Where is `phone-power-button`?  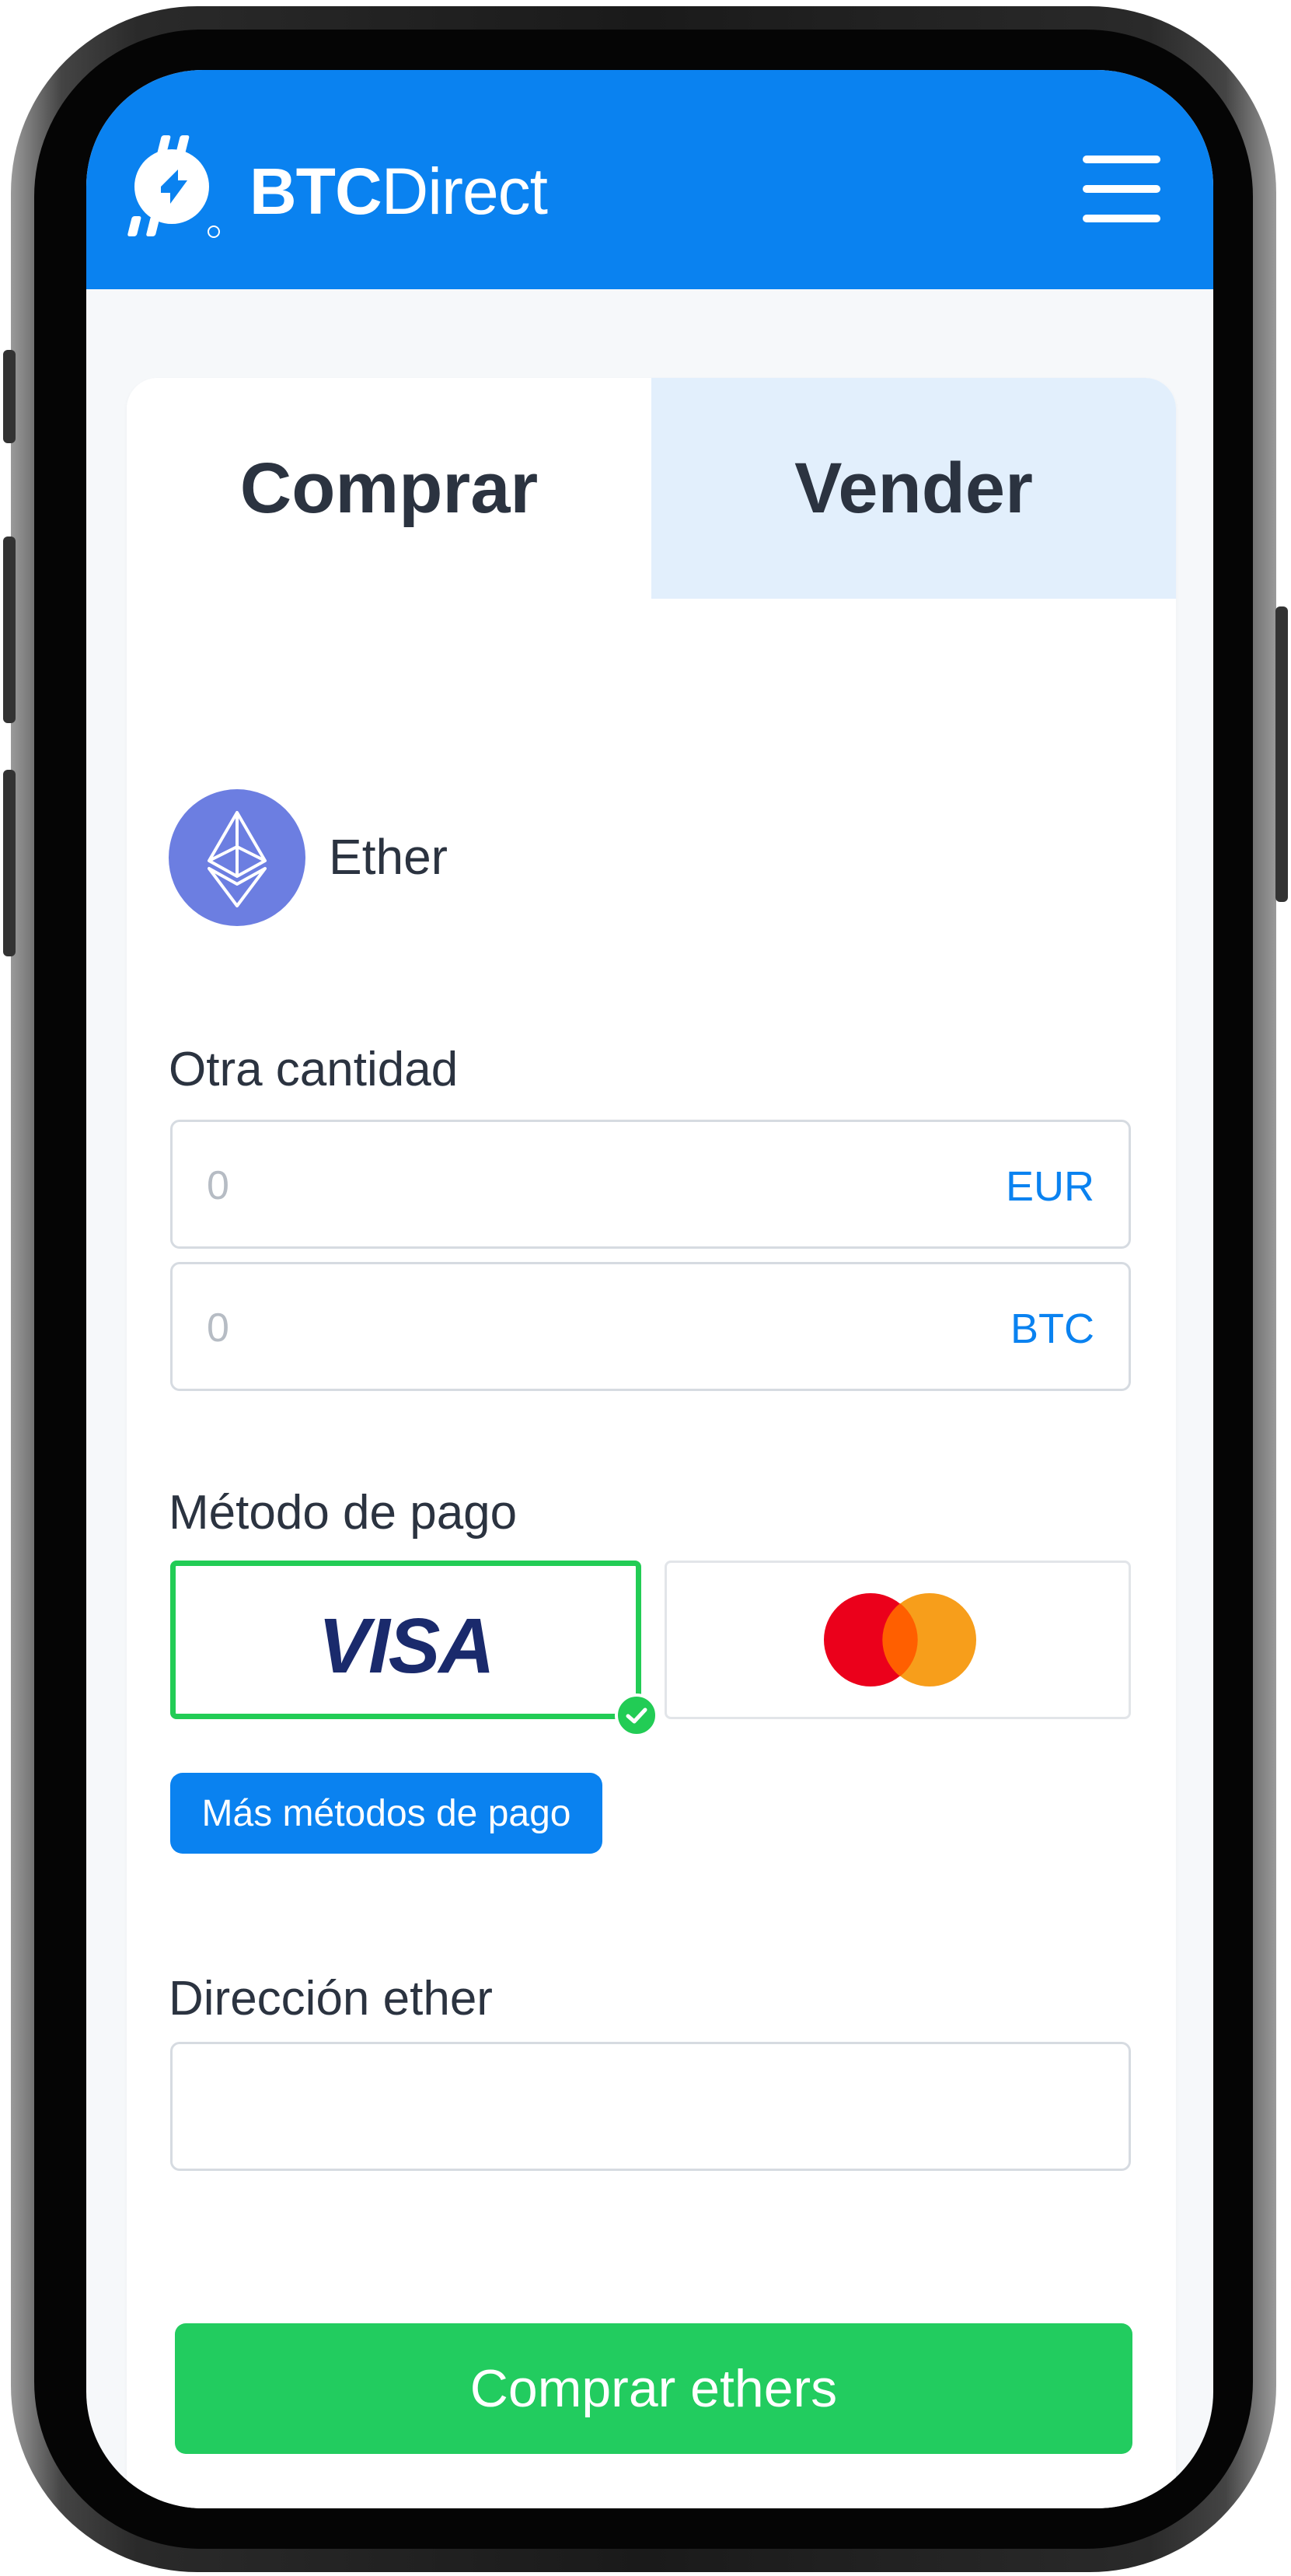
phone-power-button is located at coordinates (1281, 754).